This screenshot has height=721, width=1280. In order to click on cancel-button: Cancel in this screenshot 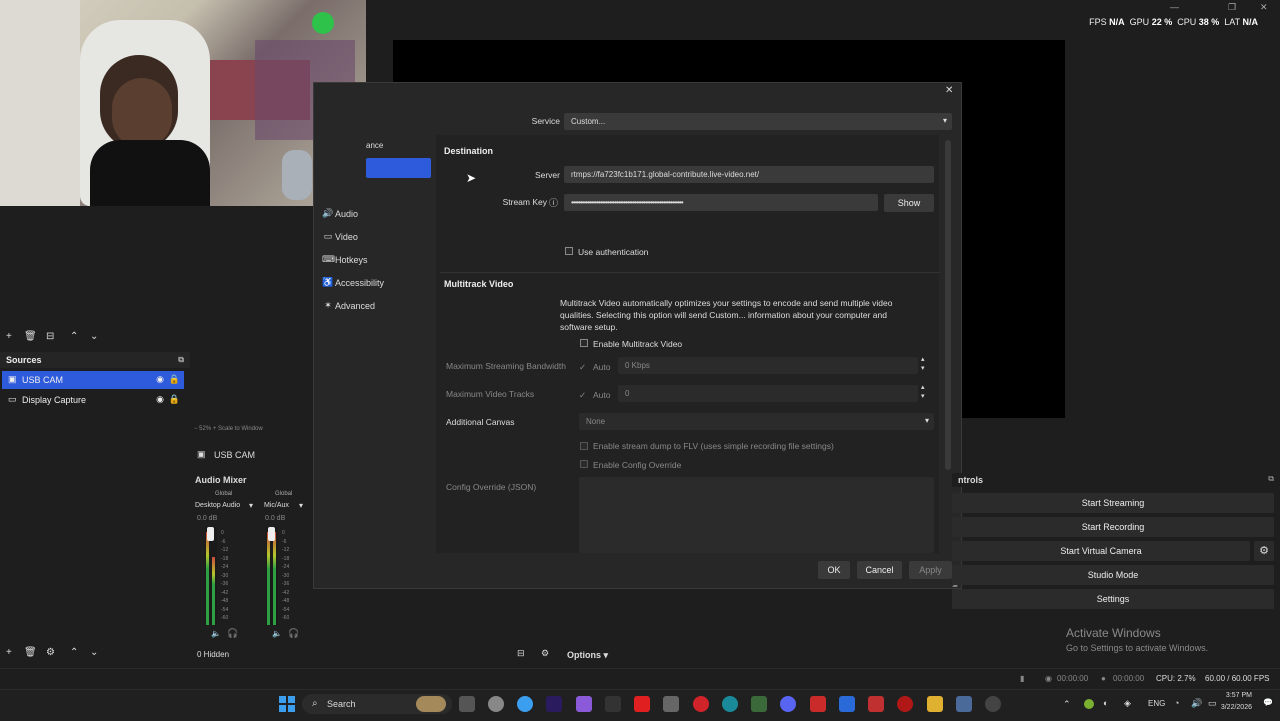, I will do `click(879, 570)`.